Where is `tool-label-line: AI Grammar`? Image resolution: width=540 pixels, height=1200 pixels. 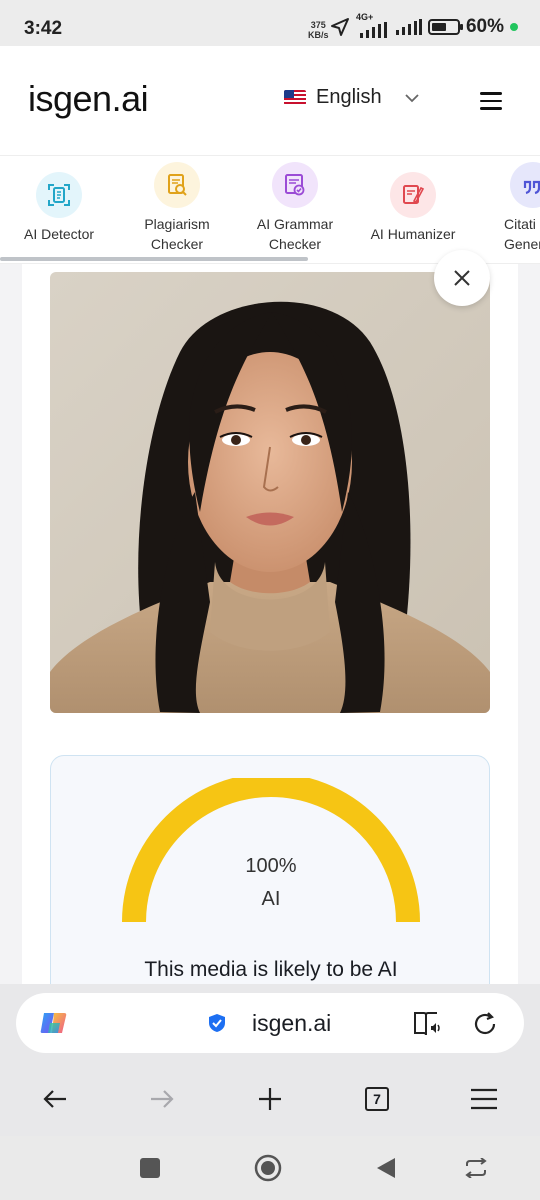
tool-label-line: AI Grammar is located at coordinates (295, 224).